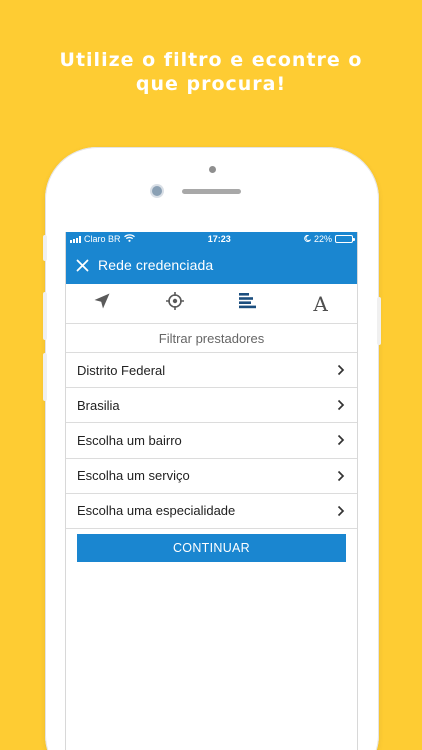  I want to click on tool-crosshair, so click(175, 303).